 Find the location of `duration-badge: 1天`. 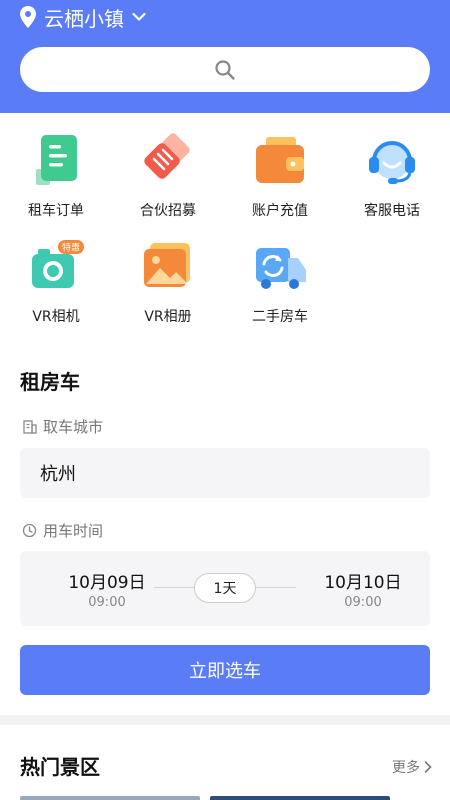

duration-badge: 1天 is located at coordinates (225, 588).